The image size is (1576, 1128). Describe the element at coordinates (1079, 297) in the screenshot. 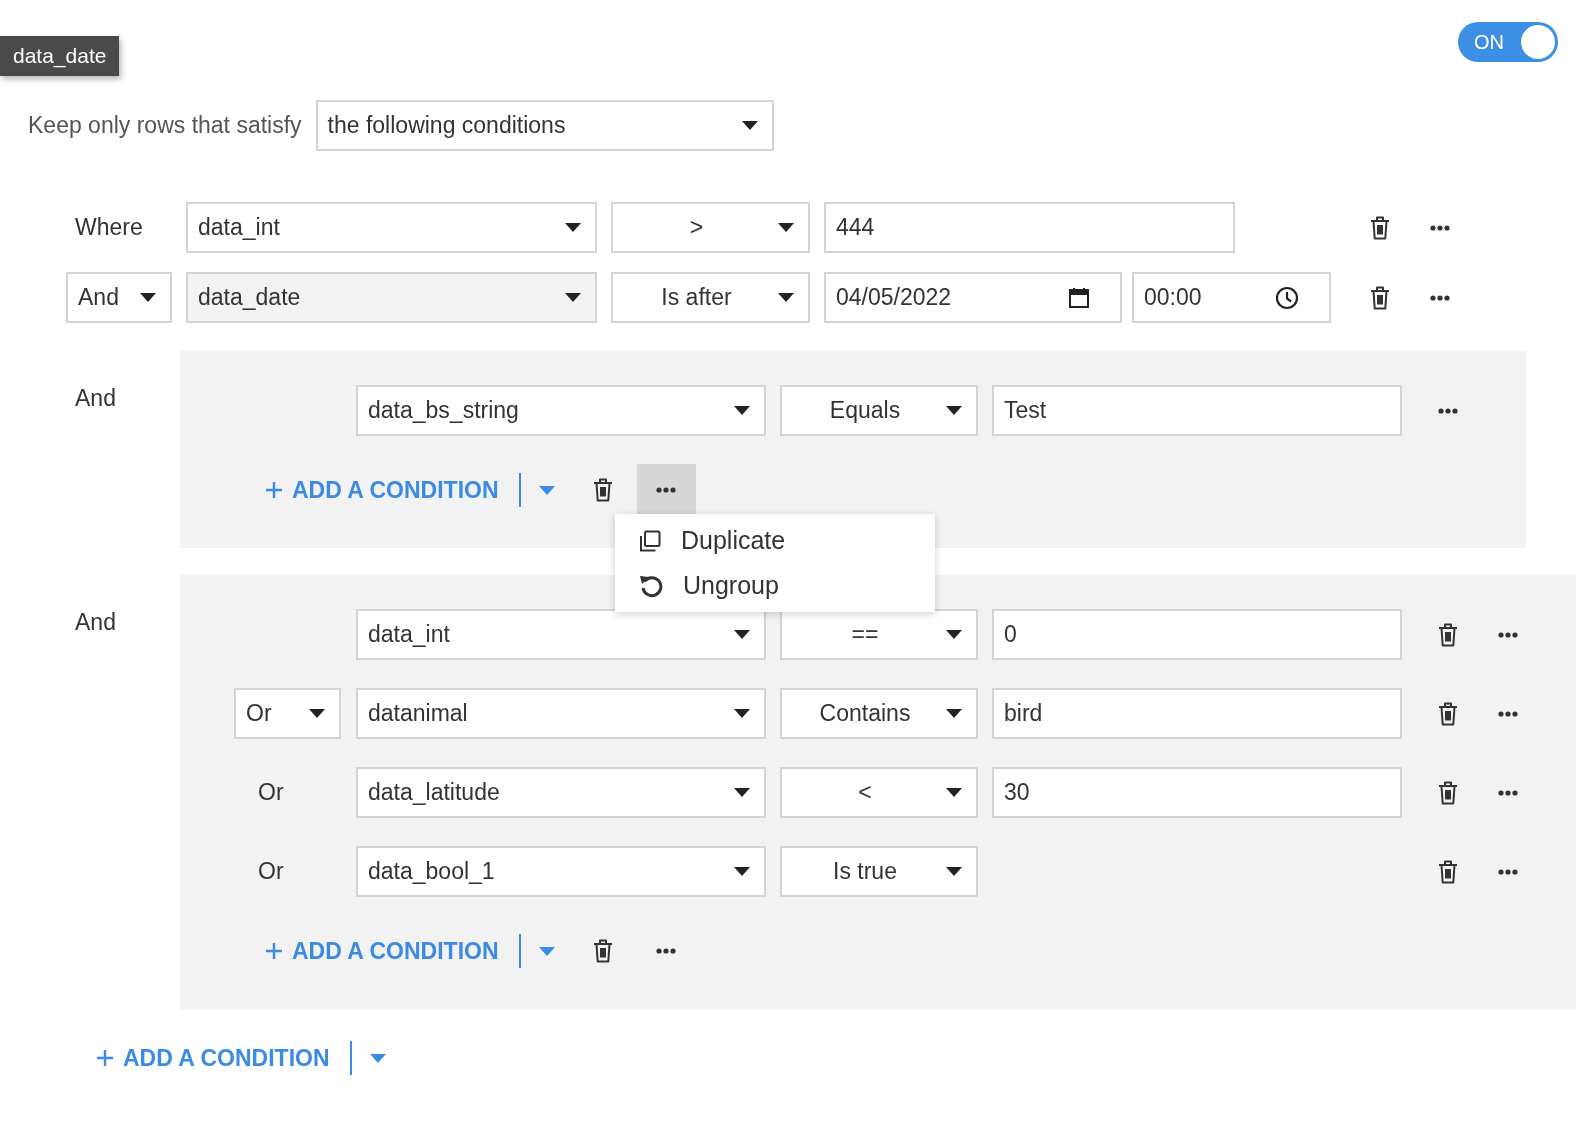

I see `calendar-icon` at that location.